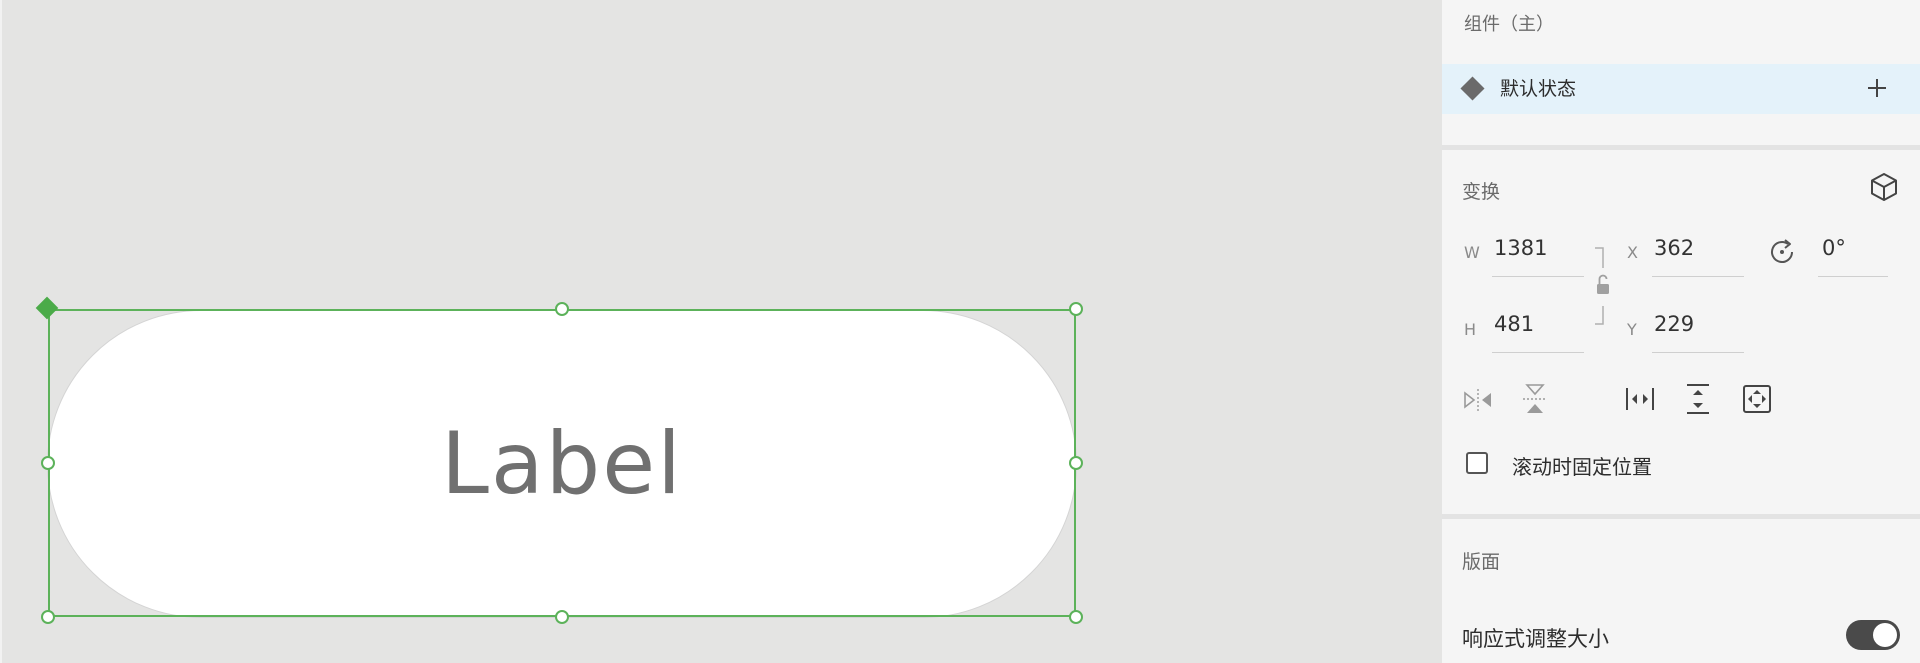  What do you see at coordinates (1698, 276) in the screenshot?
I see `x-underline` at bounding box center [1698, 276].